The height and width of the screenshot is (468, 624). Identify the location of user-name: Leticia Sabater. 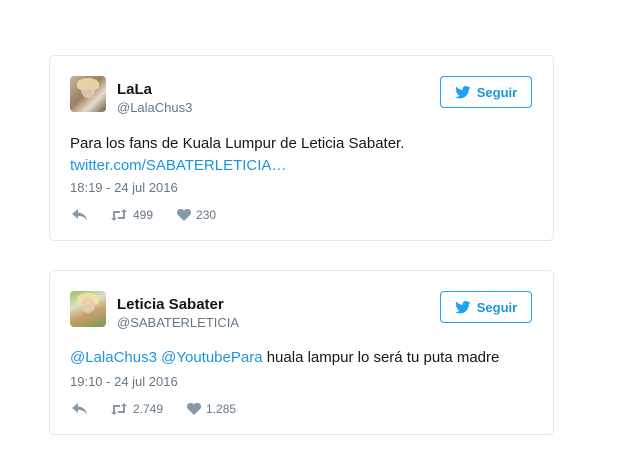
(170, 304).